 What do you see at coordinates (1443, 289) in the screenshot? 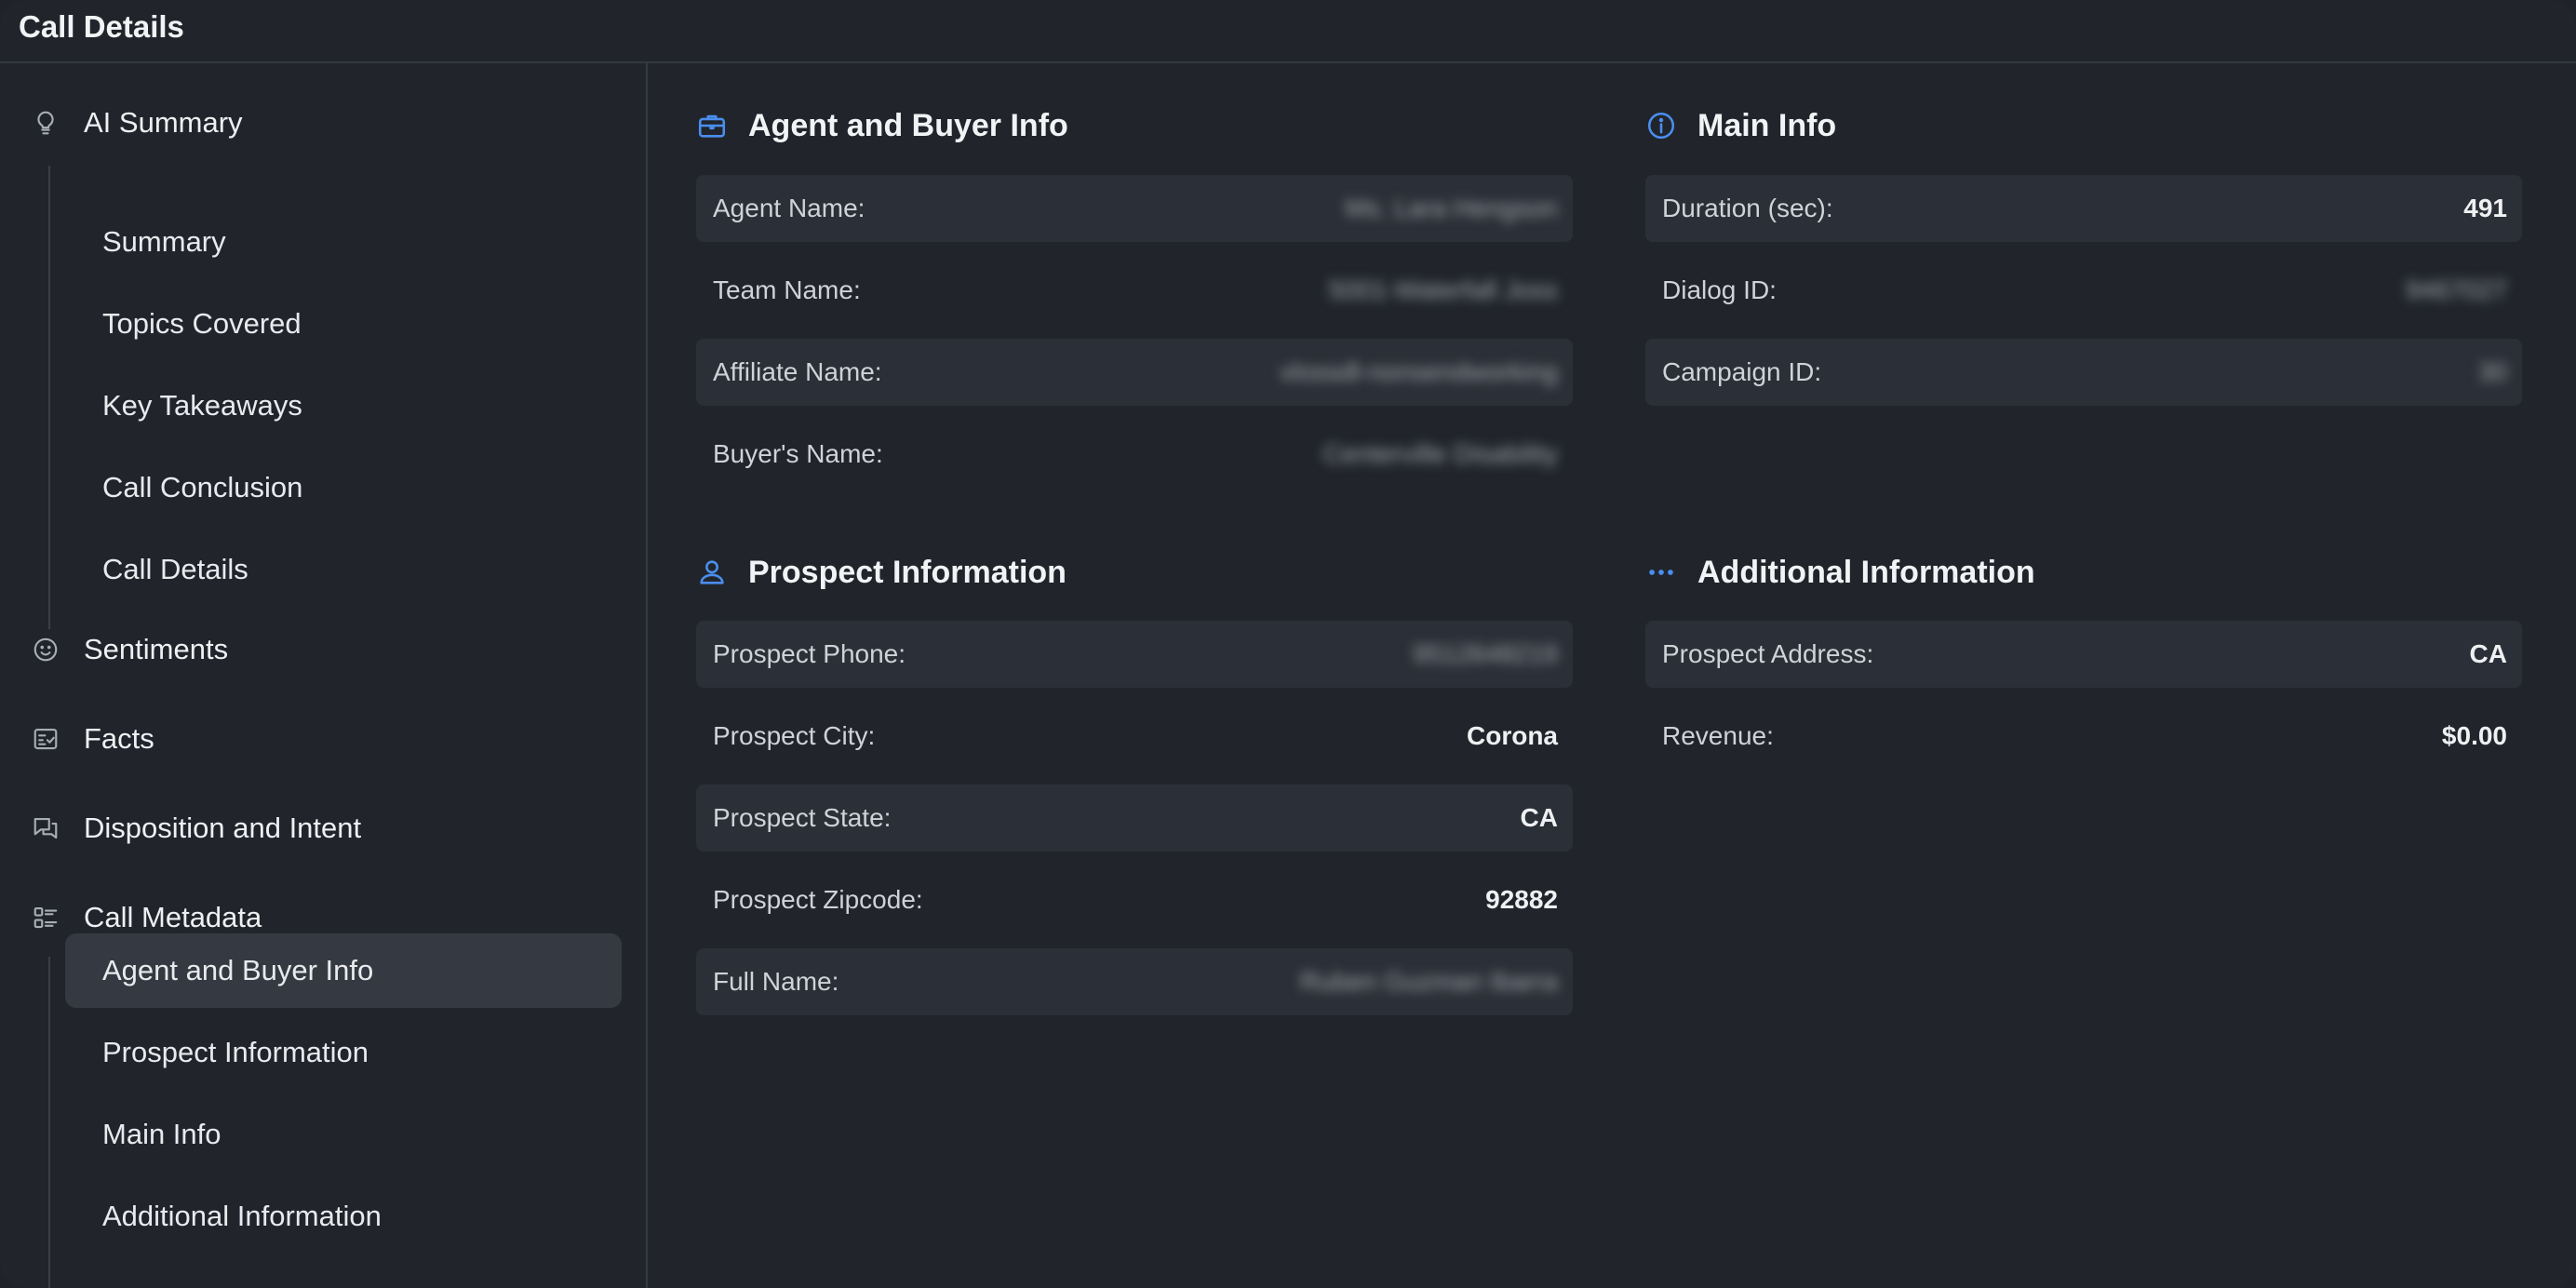
I see `field-value-redacted: 5001-Waterfall Joss` at bounding box center [1443, 289].